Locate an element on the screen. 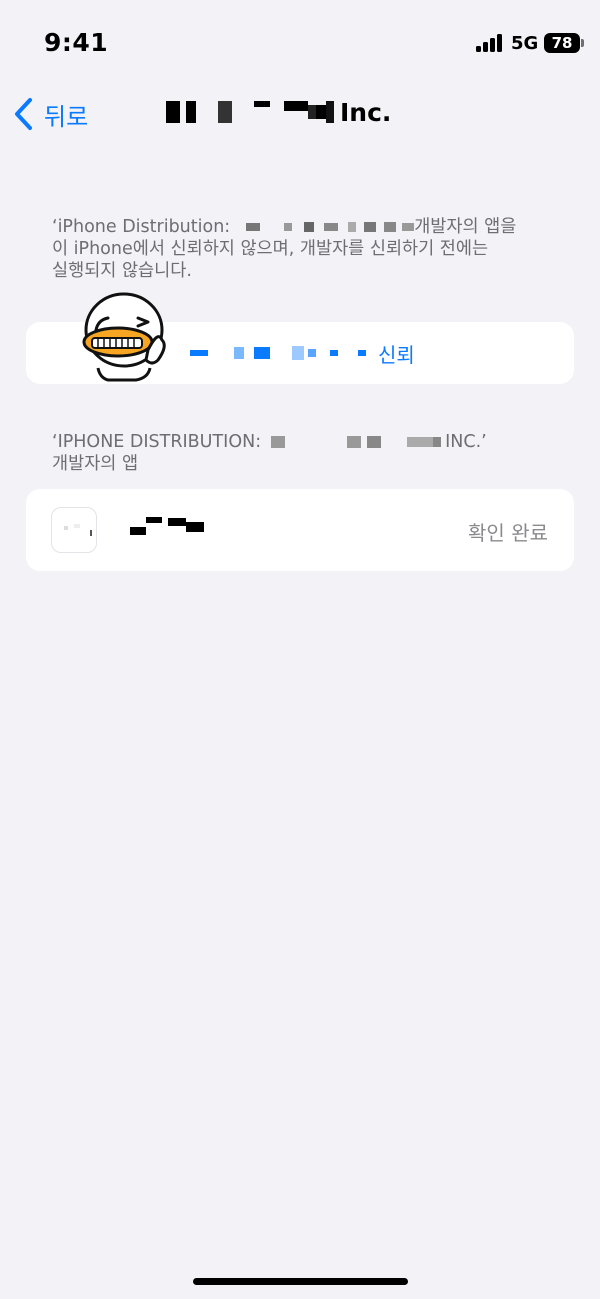 The width and height of the screenshot is (600, 1299). trust-button: 신뢰 is located at coordinates (302, 353).